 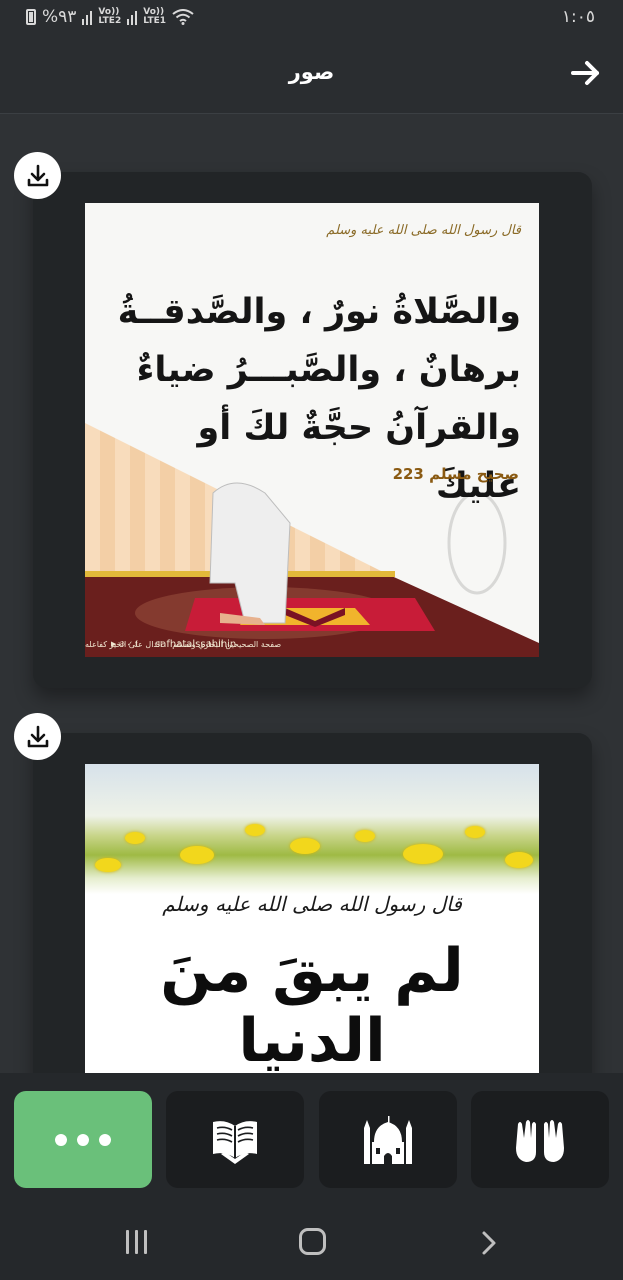 I want to click on arrow-right-icon, so click(x=585, y=73).